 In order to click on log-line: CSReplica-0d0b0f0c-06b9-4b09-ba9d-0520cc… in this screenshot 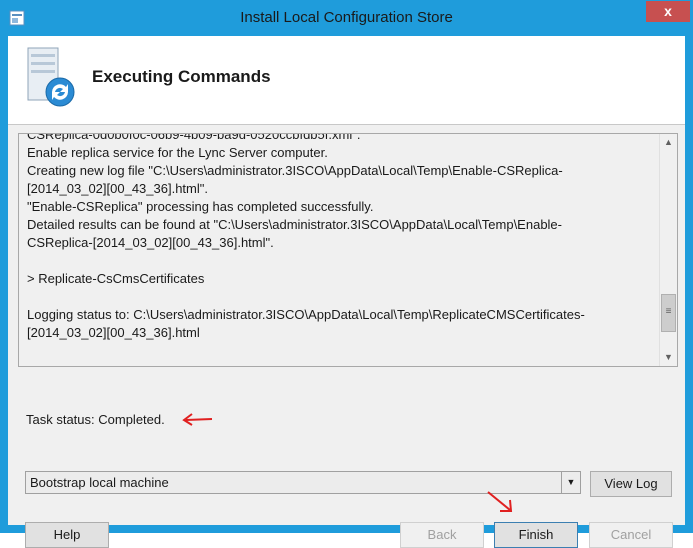, I will do `click(194, 137)`.